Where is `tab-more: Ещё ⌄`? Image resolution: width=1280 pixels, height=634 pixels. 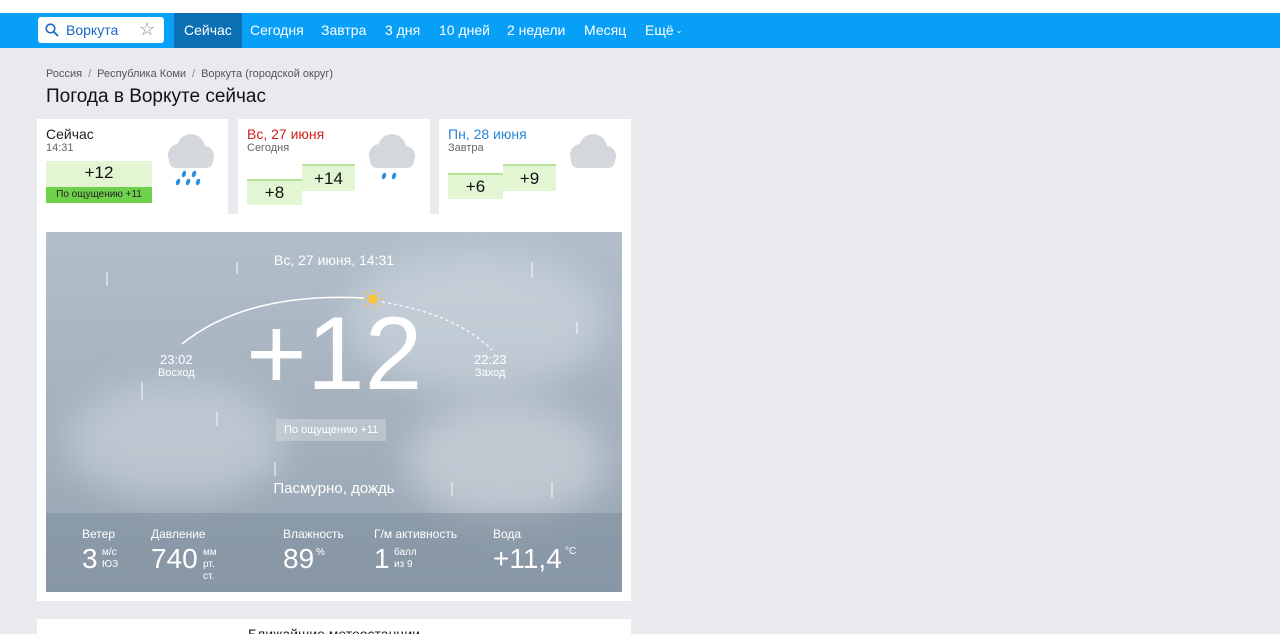
tab-more: Ещё ⌄ is located at coordinates (663, 30).